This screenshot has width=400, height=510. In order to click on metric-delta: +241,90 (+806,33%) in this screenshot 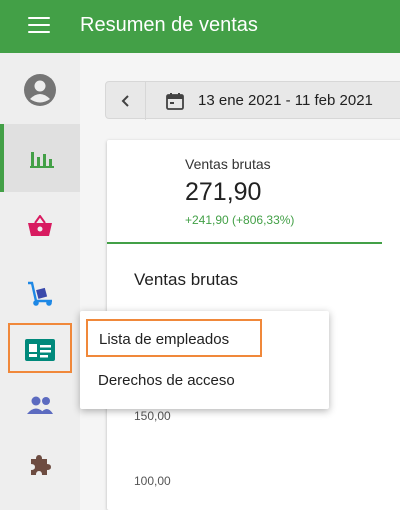, I will do `click(240, 220)`.